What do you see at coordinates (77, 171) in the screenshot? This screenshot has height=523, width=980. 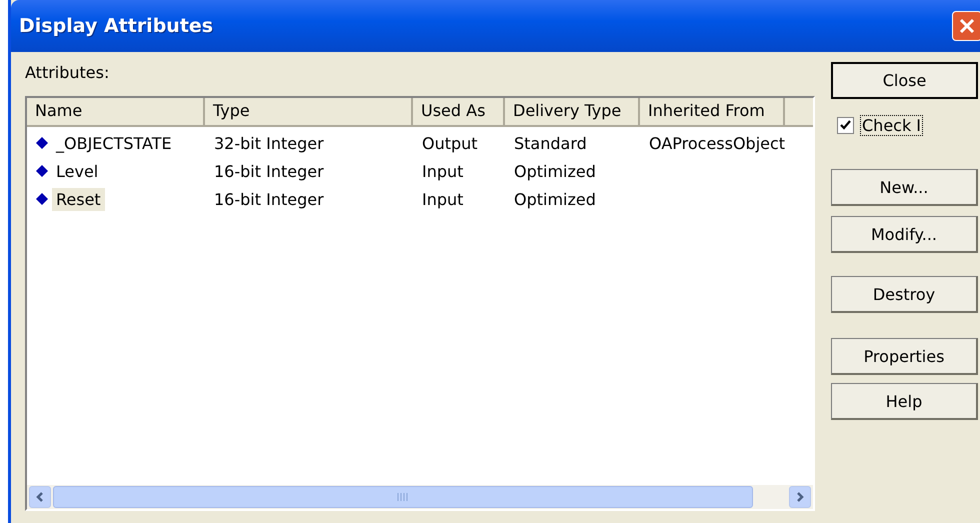 I see `attribute-name: Level` at bounding box center [77, 171].